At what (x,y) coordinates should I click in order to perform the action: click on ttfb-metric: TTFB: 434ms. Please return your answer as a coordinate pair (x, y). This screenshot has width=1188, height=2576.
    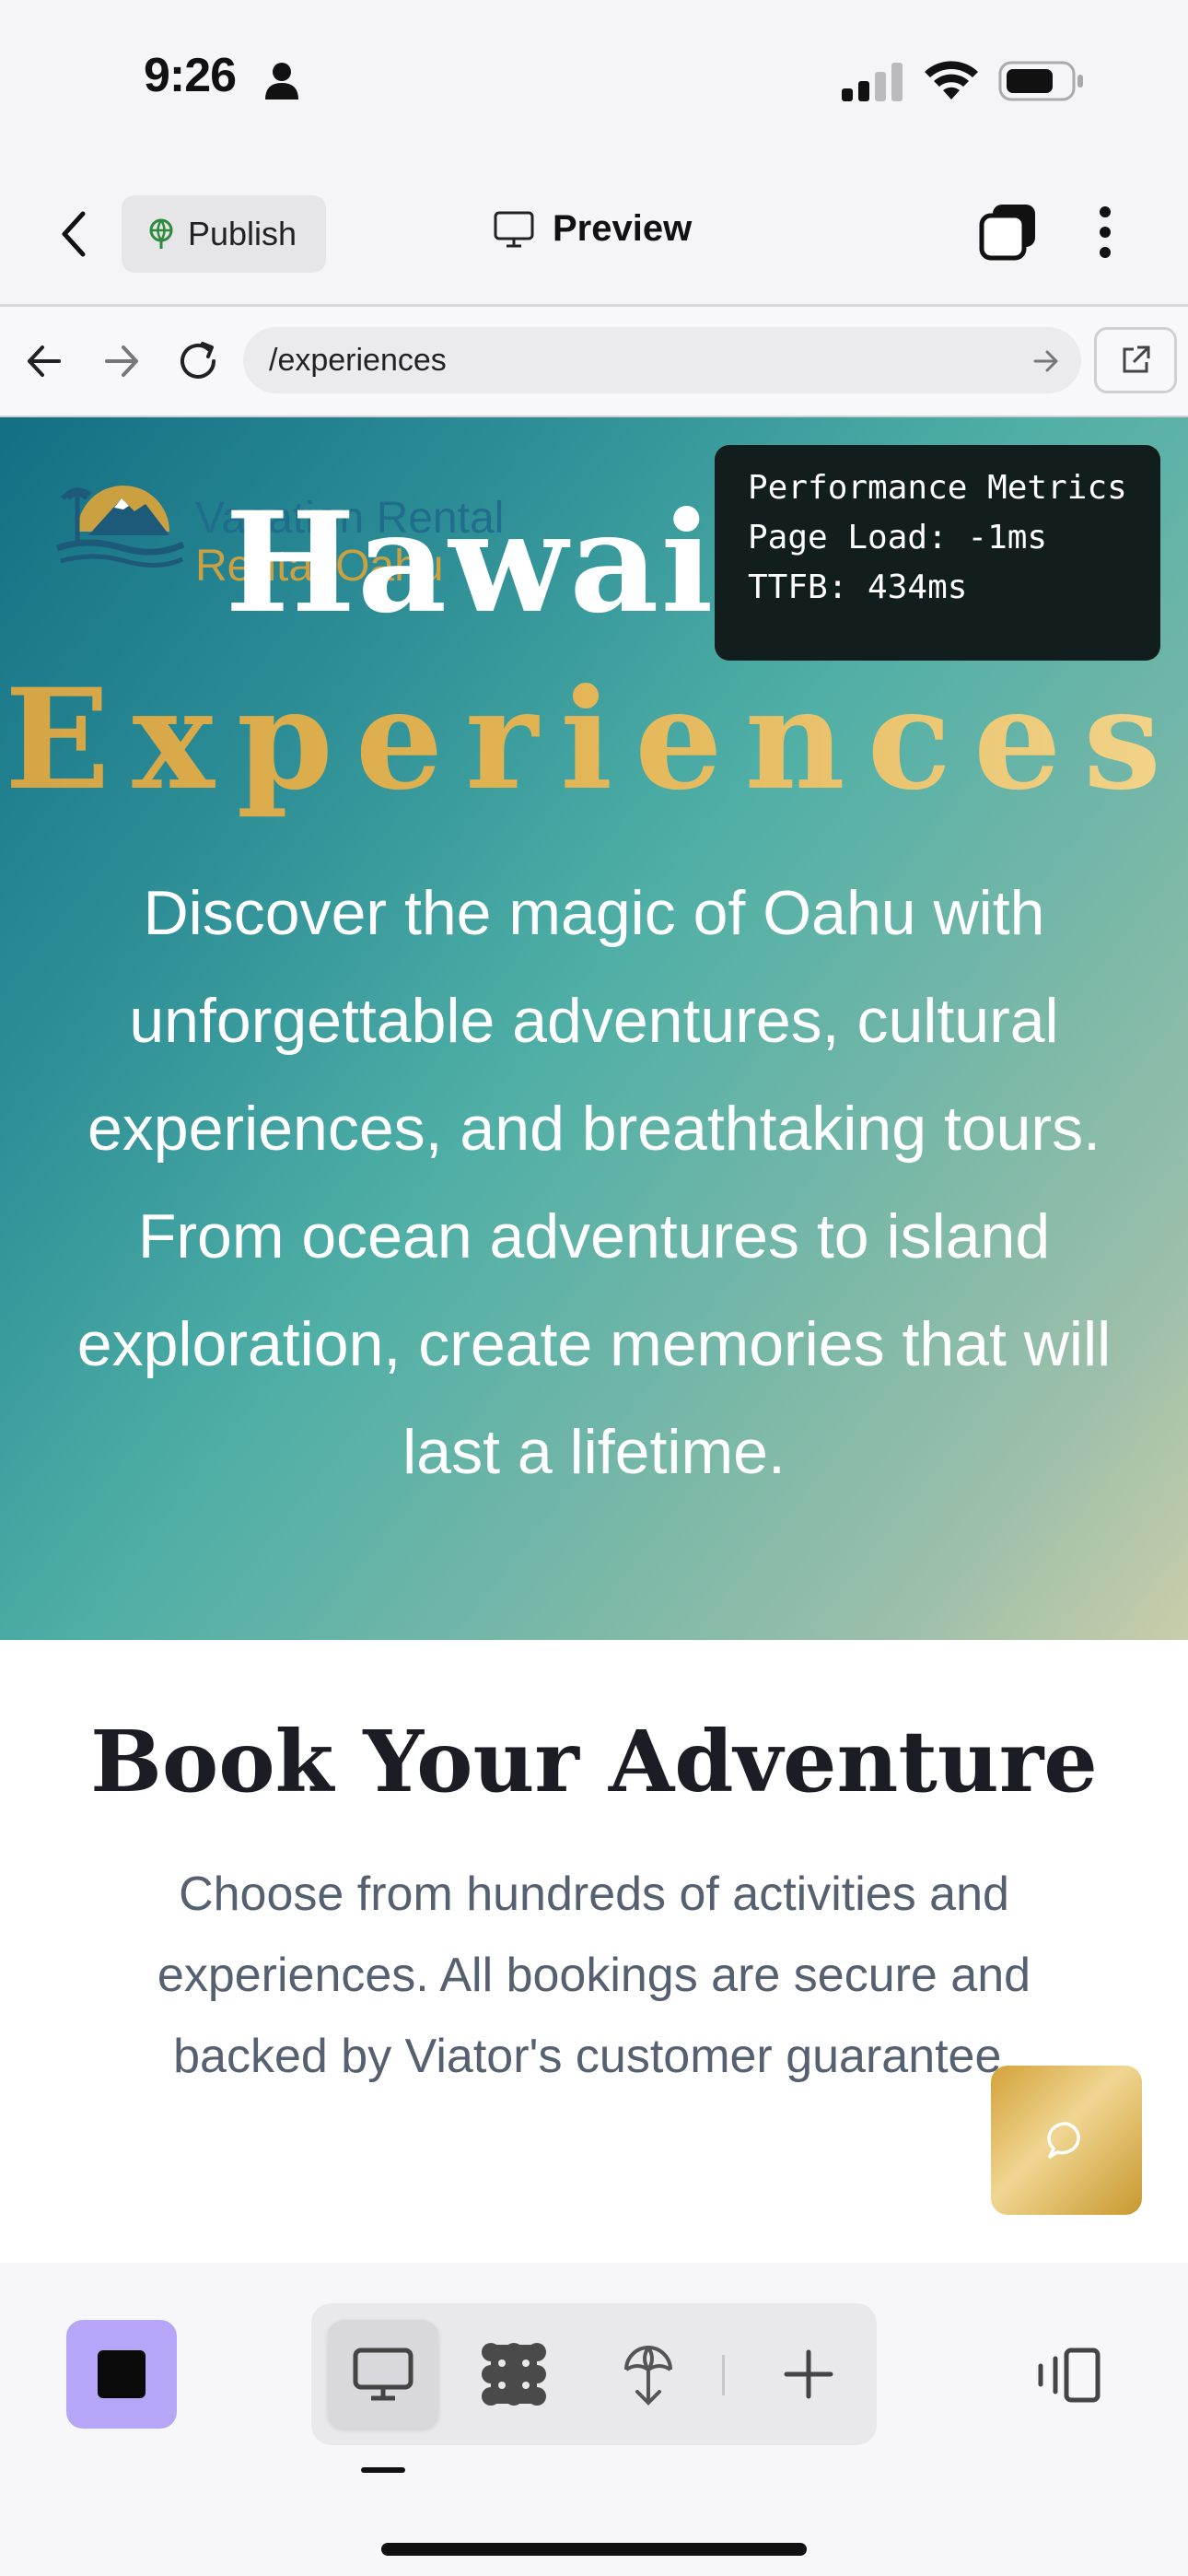
    Looking at the image, I should click on (858, 587).